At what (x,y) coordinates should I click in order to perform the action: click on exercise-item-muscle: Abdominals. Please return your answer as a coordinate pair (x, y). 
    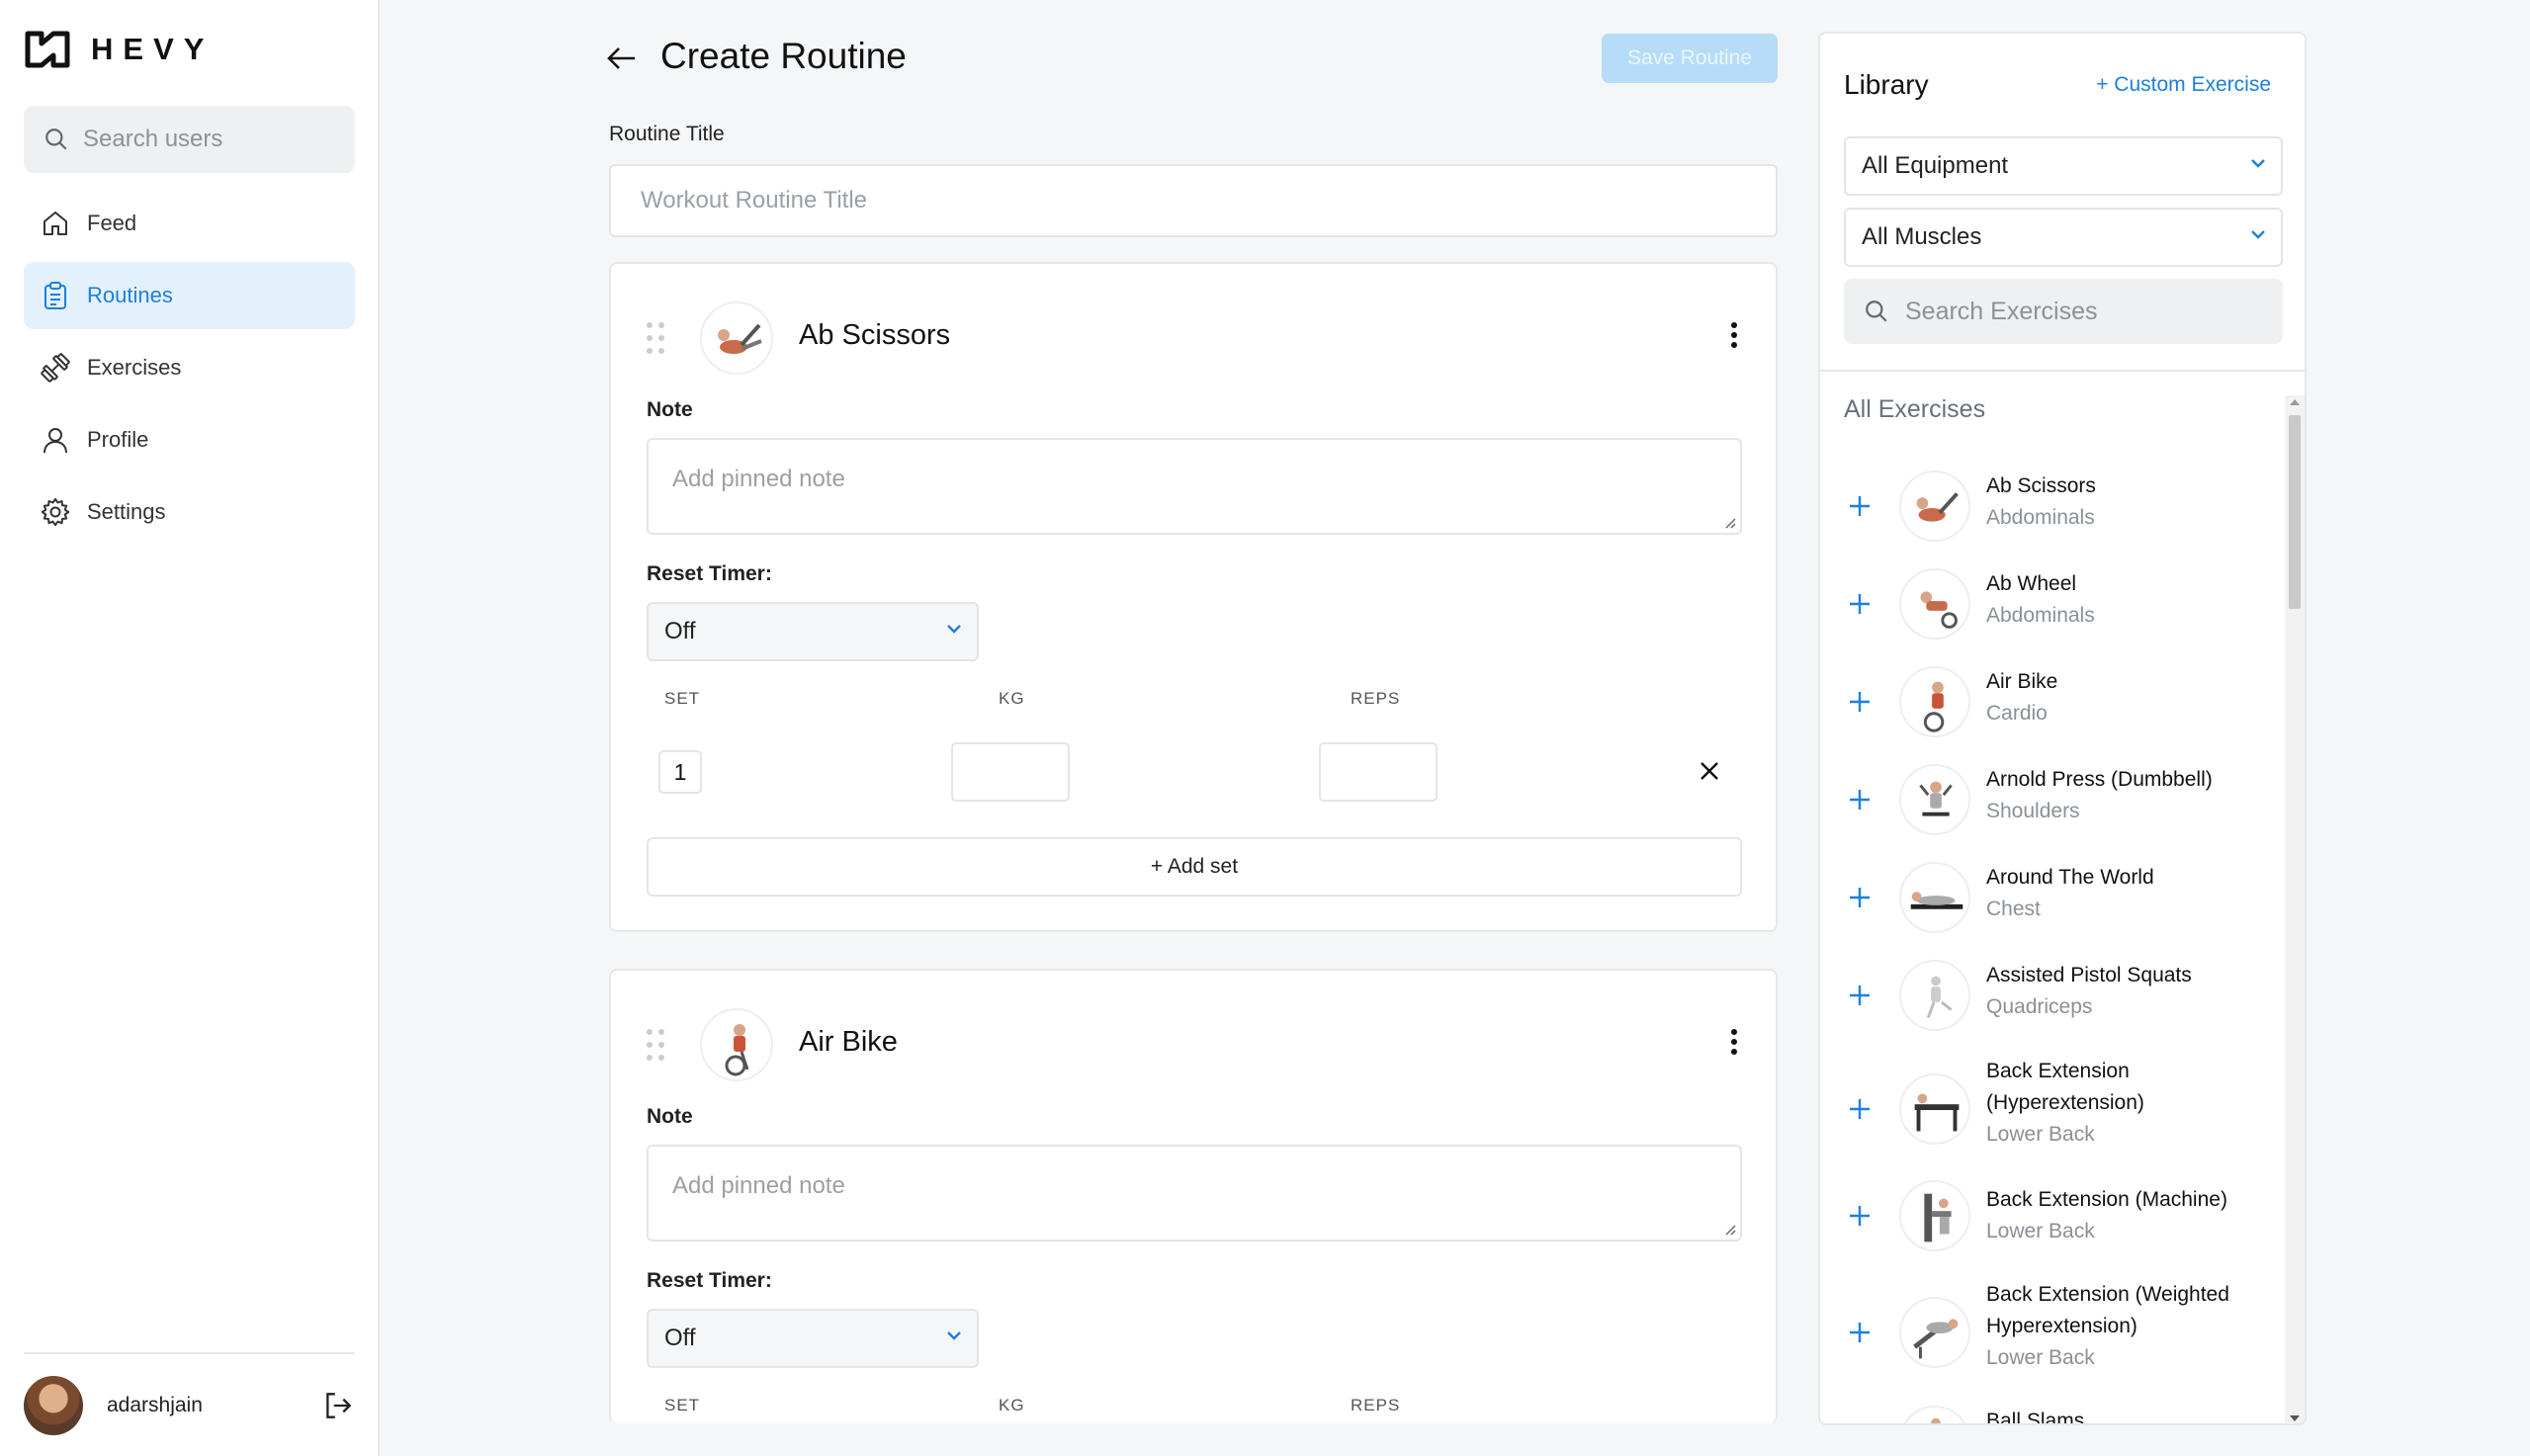
    Looking at the image, I should click on (2040, 517).